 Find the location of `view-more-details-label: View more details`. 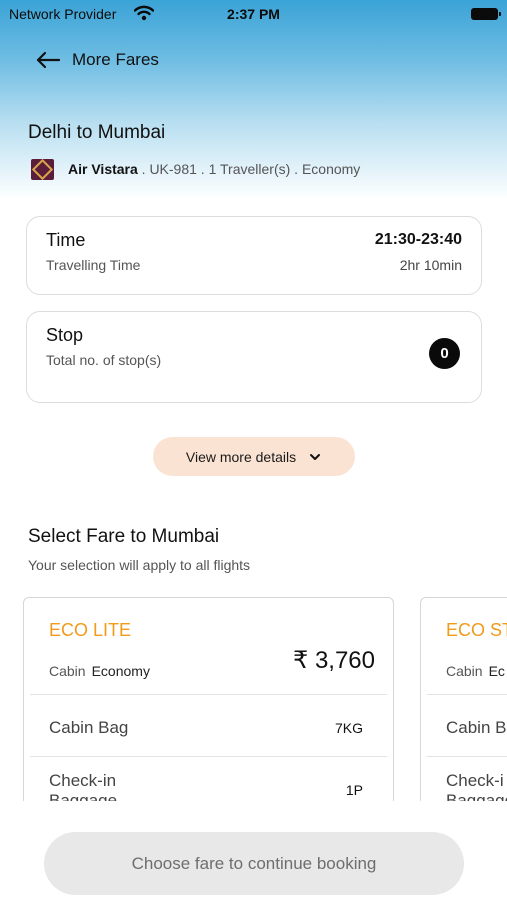

view-more-details-label: View more details is located at coordinates (241, 456).